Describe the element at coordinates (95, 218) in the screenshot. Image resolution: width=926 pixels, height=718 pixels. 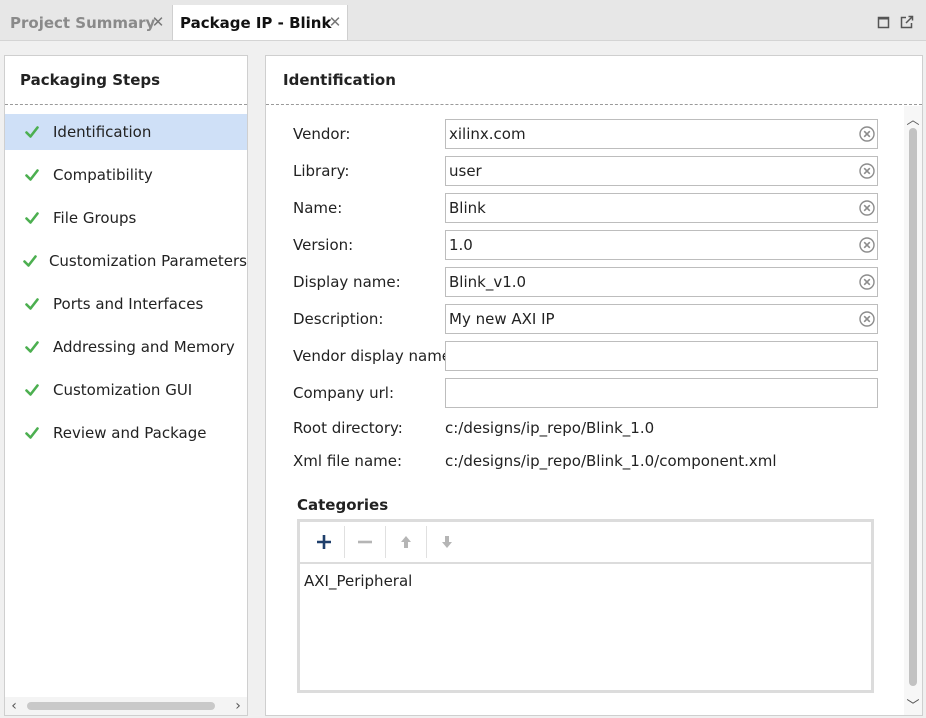
I see `step-label: File Groups` at that location.